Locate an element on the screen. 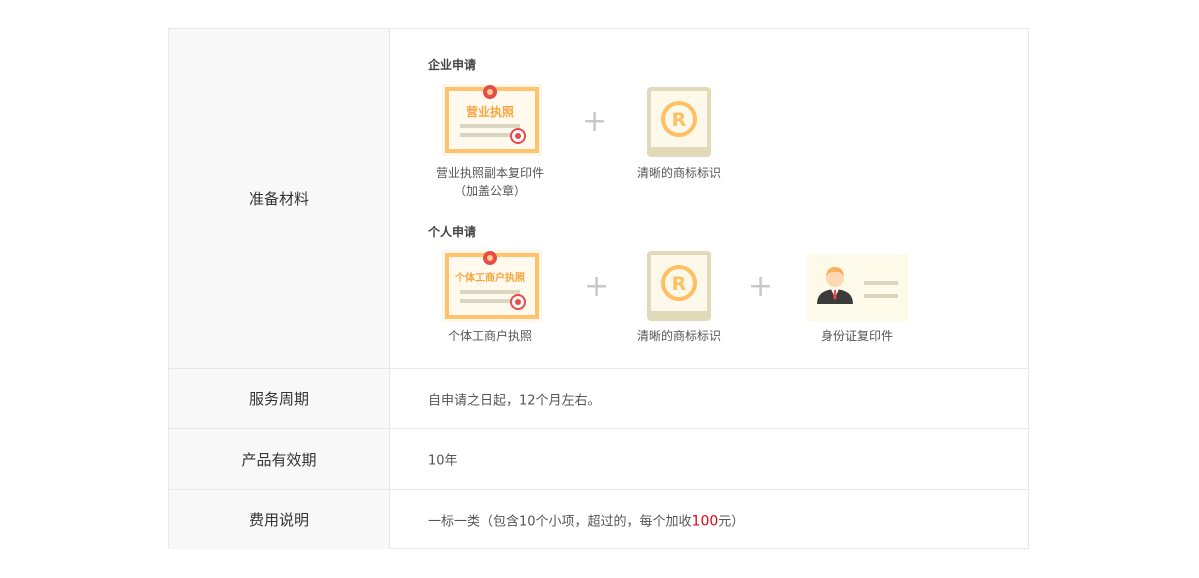 This screenshot has width=1199, height=578. row-label-service-period: 服务周期 is located at coordinates (279, 398).